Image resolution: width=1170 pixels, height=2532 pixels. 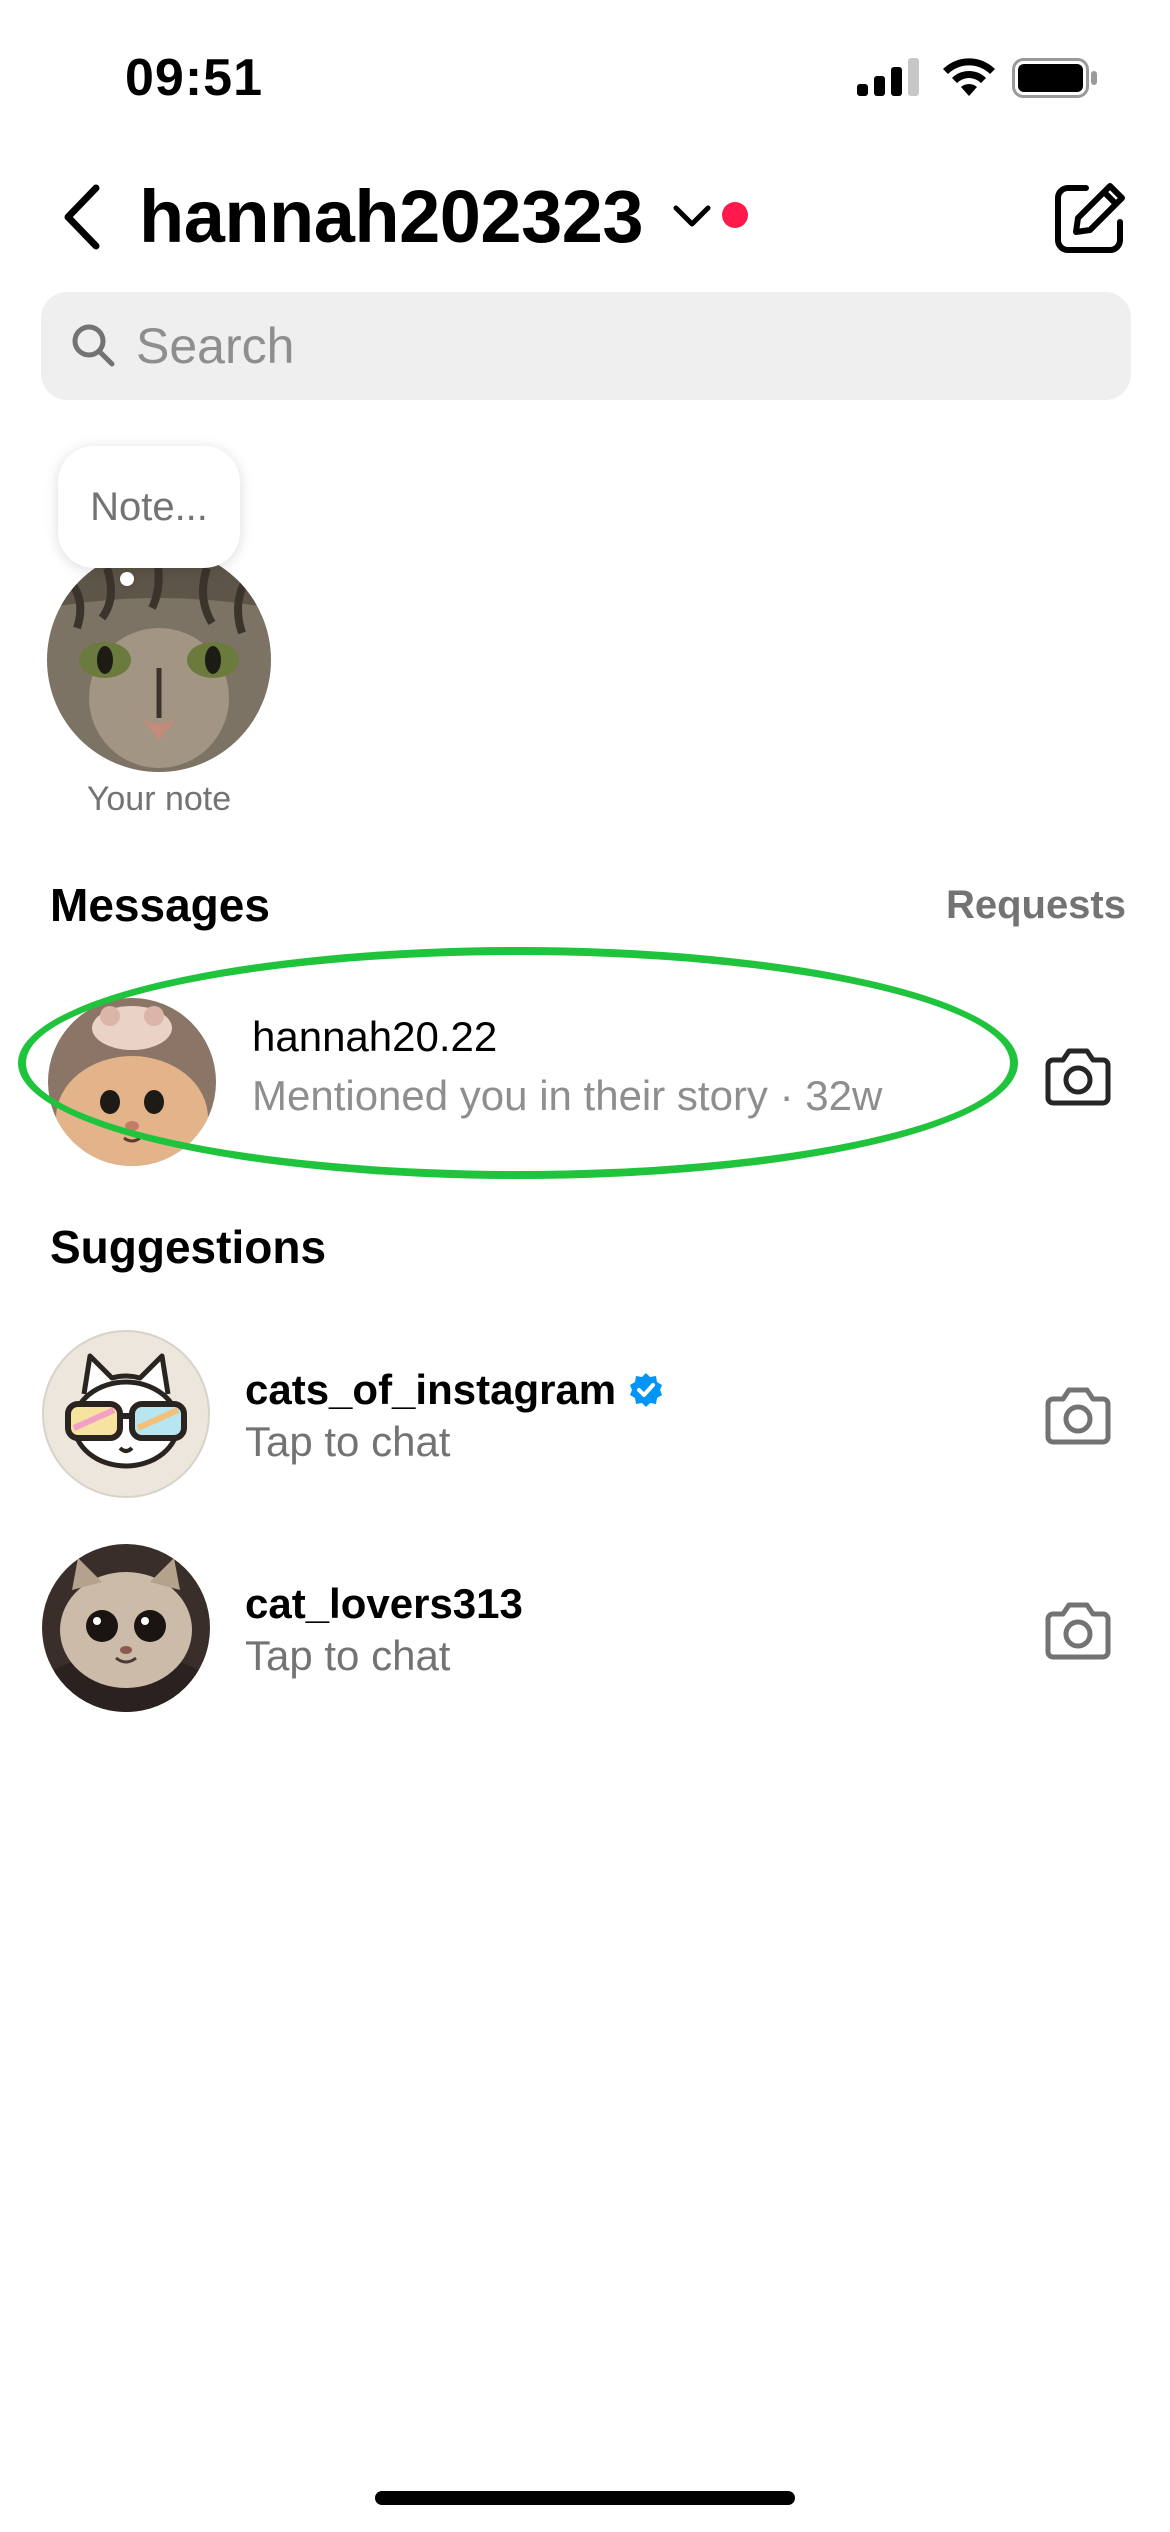 What do you see at coordinates (1054, 78) in the screenshot?
I see `battery-icon` at bounding box center [1054, 78].